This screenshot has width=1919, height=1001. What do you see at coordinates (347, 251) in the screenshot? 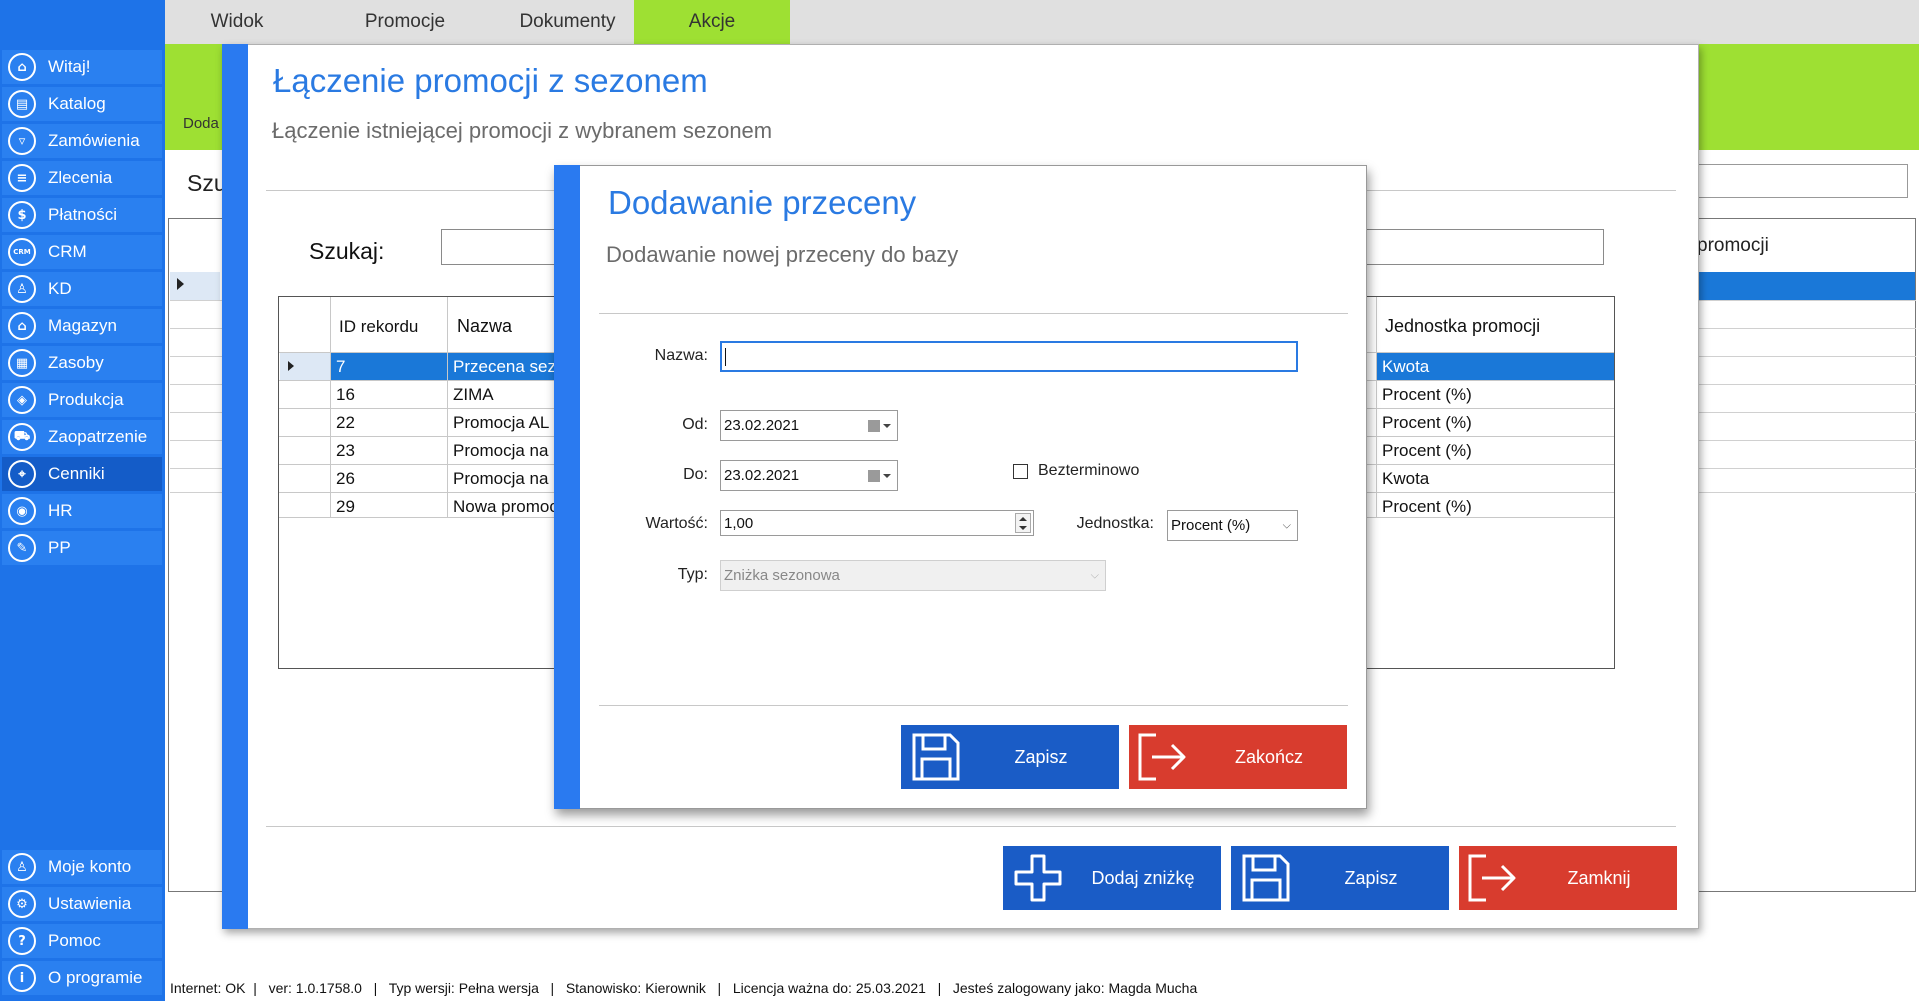
I see `search-label: Szukaj:` at bounding box center [347, 251].